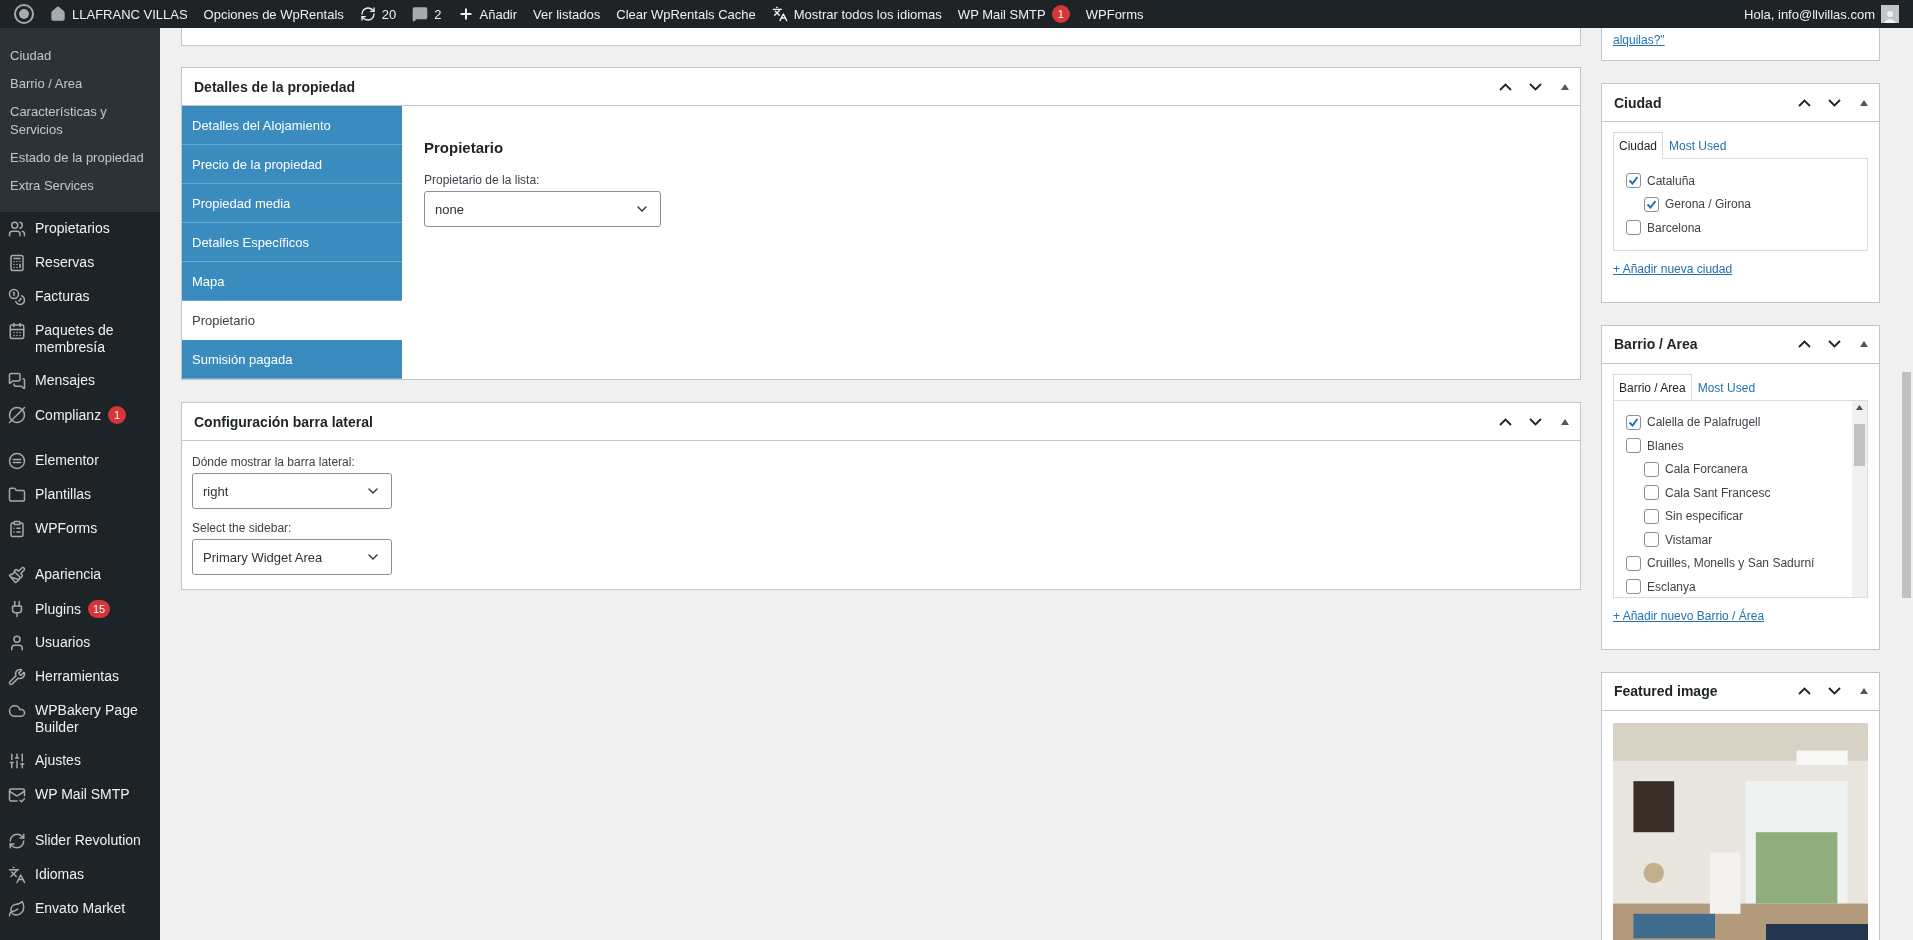 This screenshot has height=940, width=1913. What do you see at coordinates (1666, 691) in the screenshot?
I see `panel-title: Featured image` at bounding box center [1666, 691].